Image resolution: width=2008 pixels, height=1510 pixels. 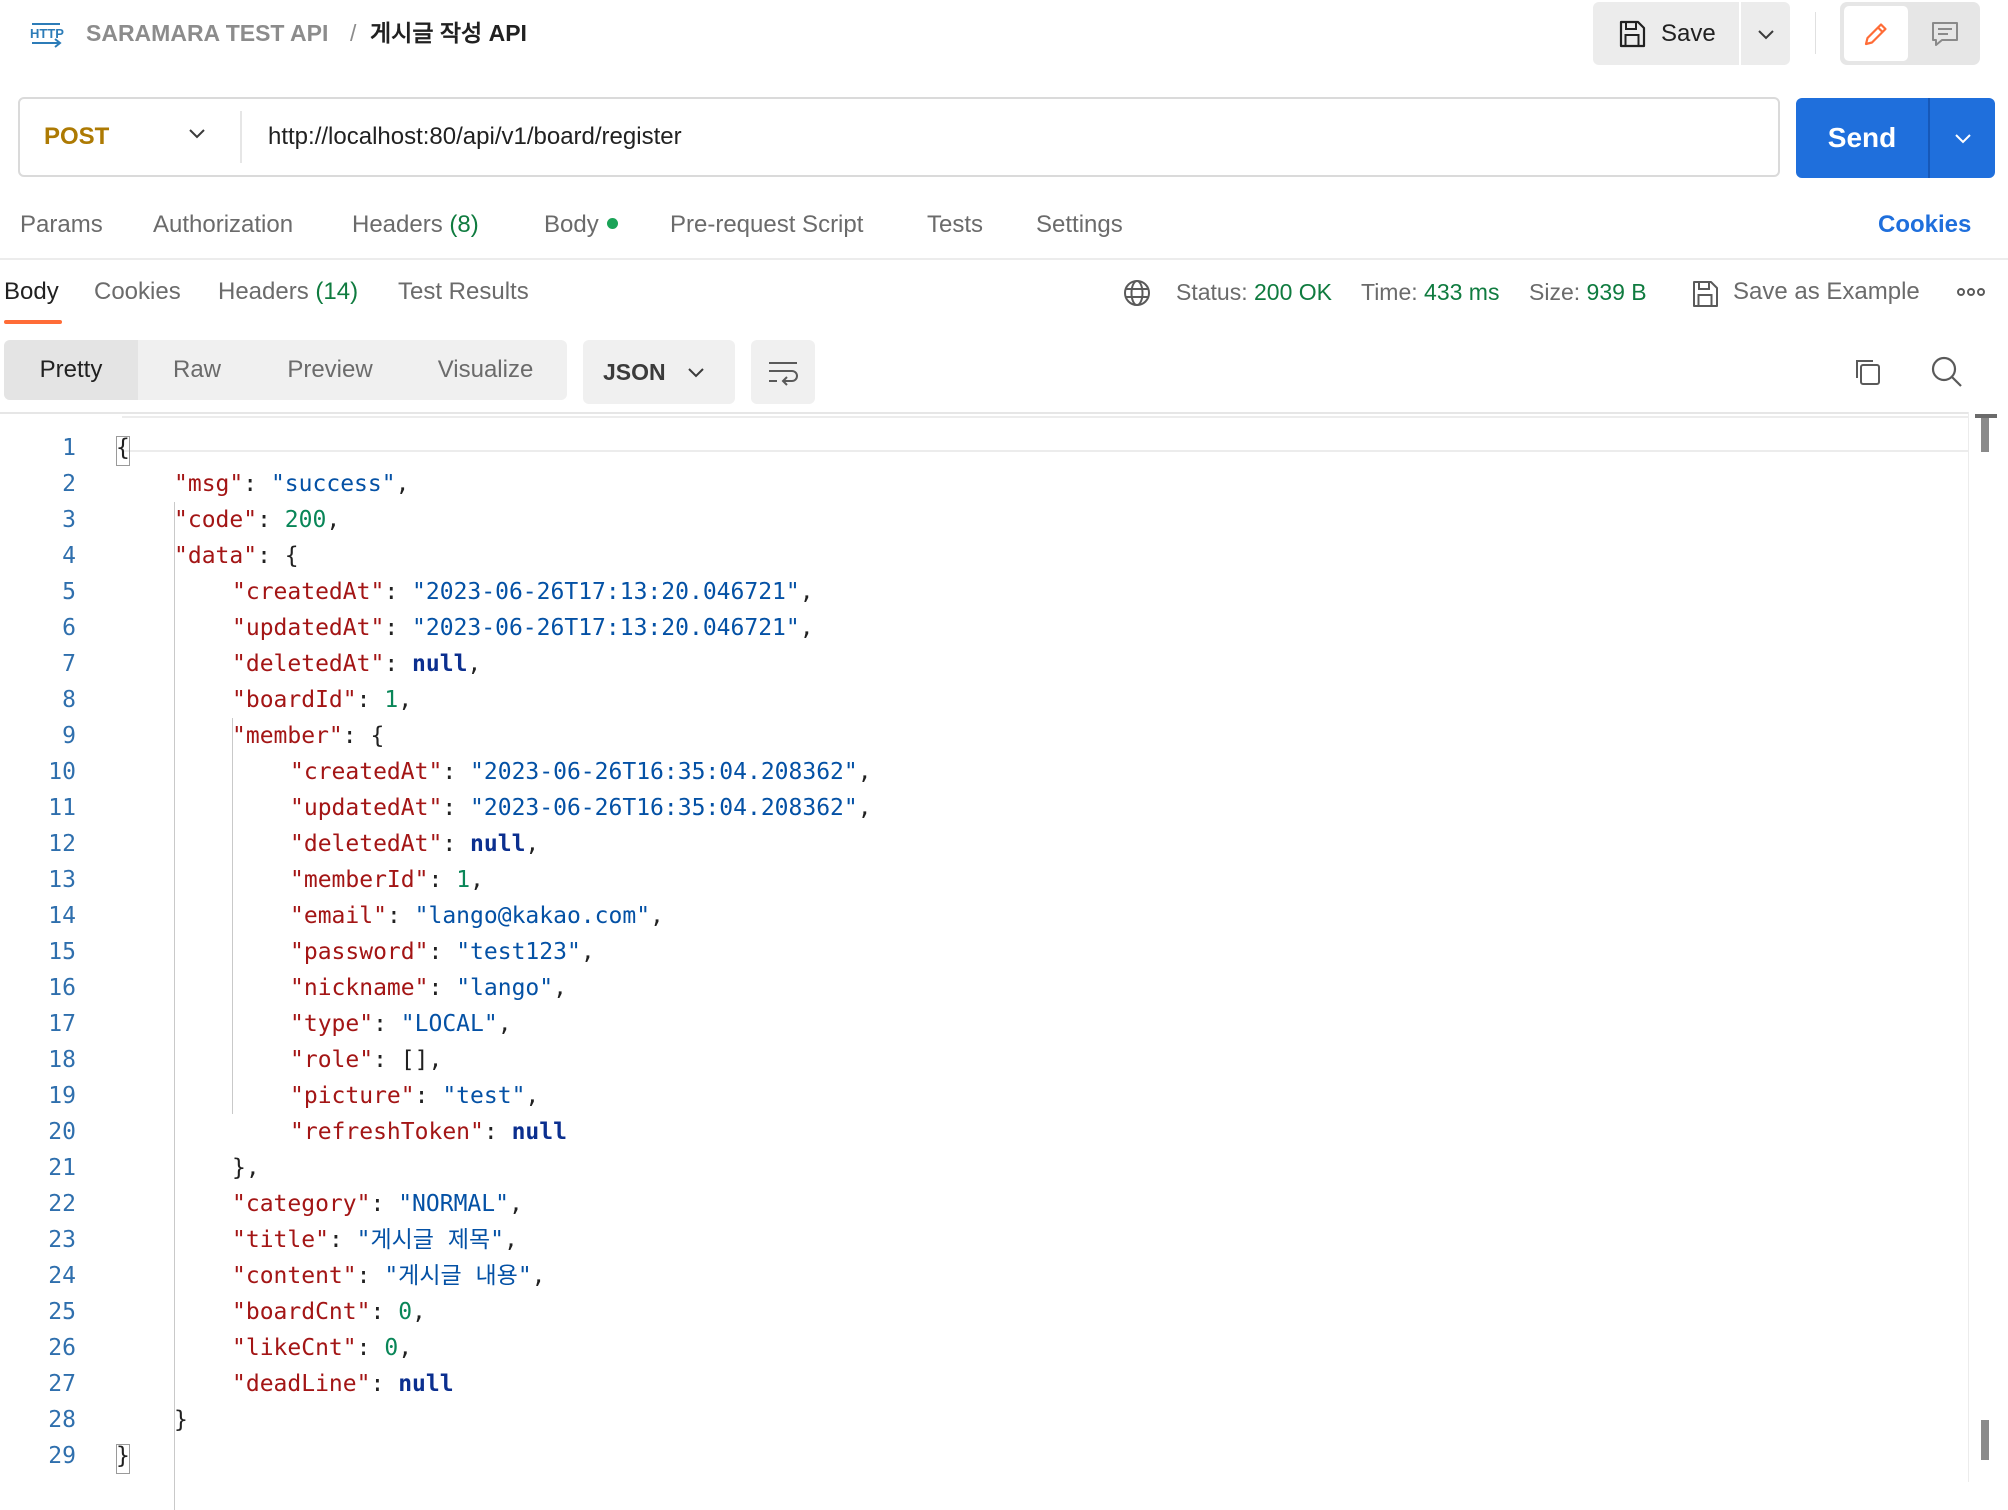 I want to click on code-line: "picture": "test",, so click(x=494, y=1096).